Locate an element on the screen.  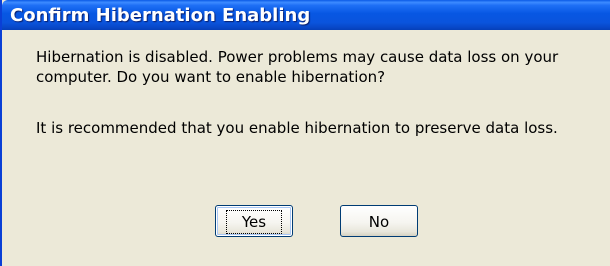
no-button: No is located at coordinates (379, 221).